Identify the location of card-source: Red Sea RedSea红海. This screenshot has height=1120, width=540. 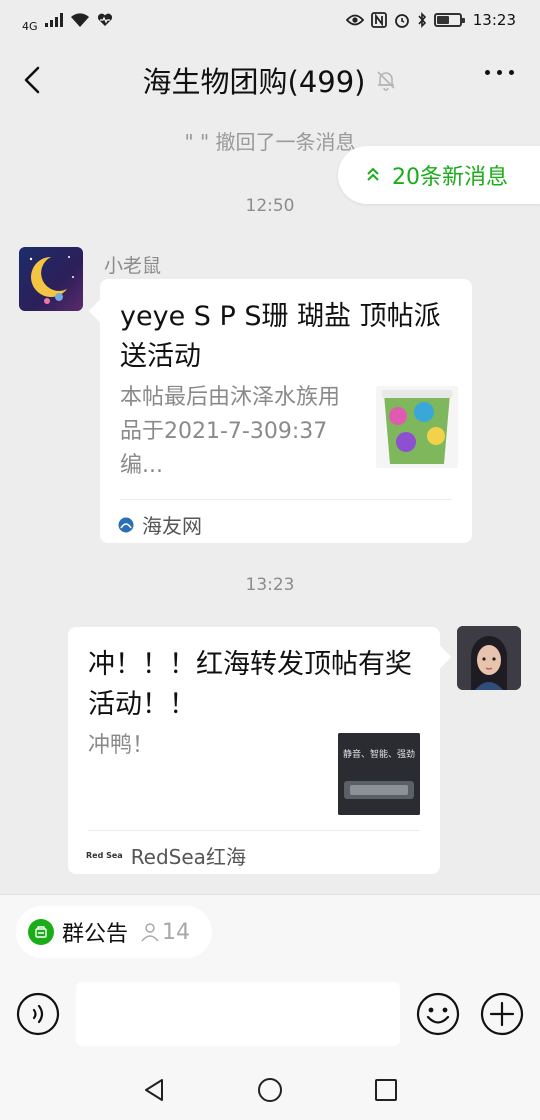
(166, 855).